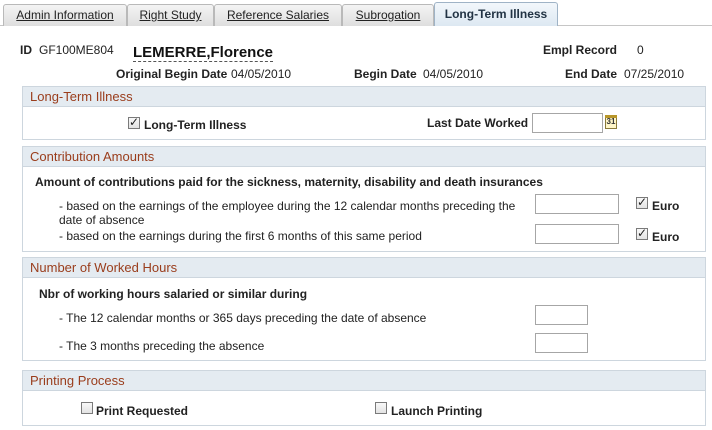 The height and width of the screenshot is (430, 712). What do you see at coordinates (591, 74) in the screenshot?
I see `end-date-label: End Date` at bounding box center [591, 74].